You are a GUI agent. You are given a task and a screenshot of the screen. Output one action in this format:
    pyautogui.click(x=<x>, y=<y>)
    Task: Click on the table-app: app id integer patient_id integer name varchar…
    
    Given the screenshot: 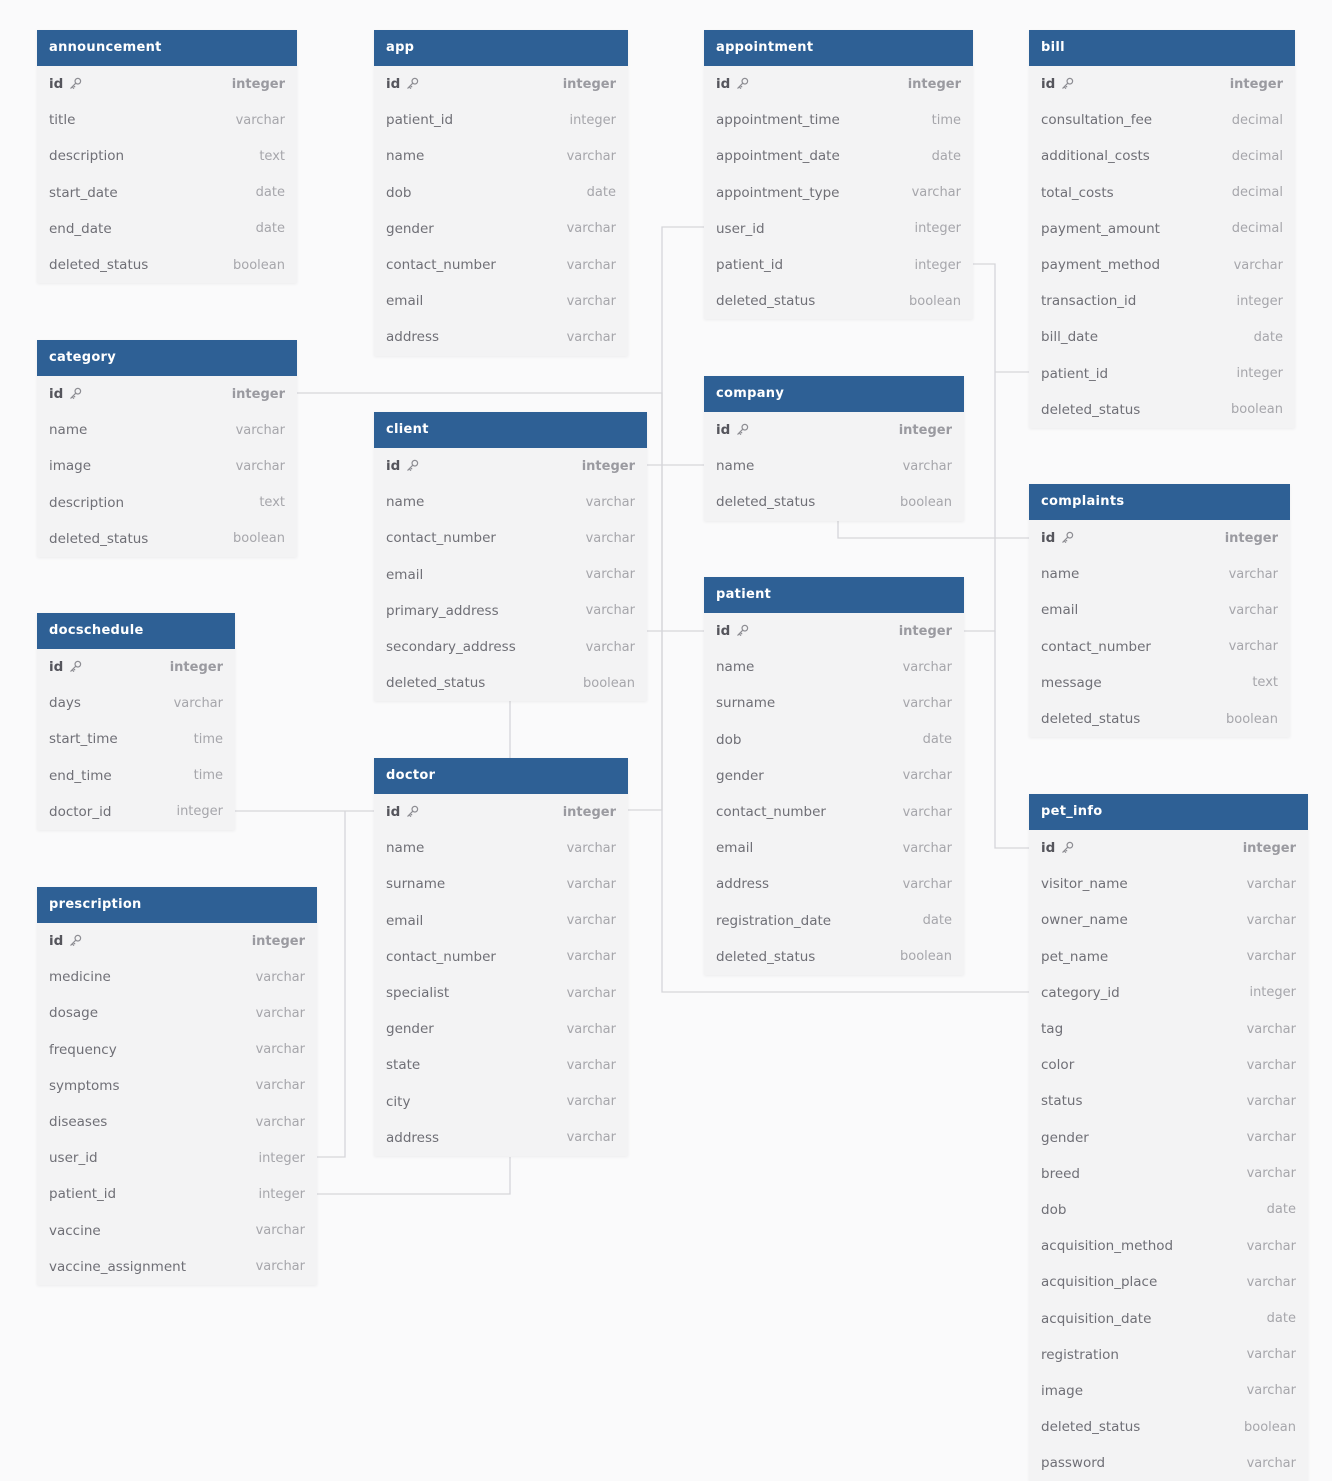 What is the action you would take?
    pyautogui.click(x=501, y=193)
    